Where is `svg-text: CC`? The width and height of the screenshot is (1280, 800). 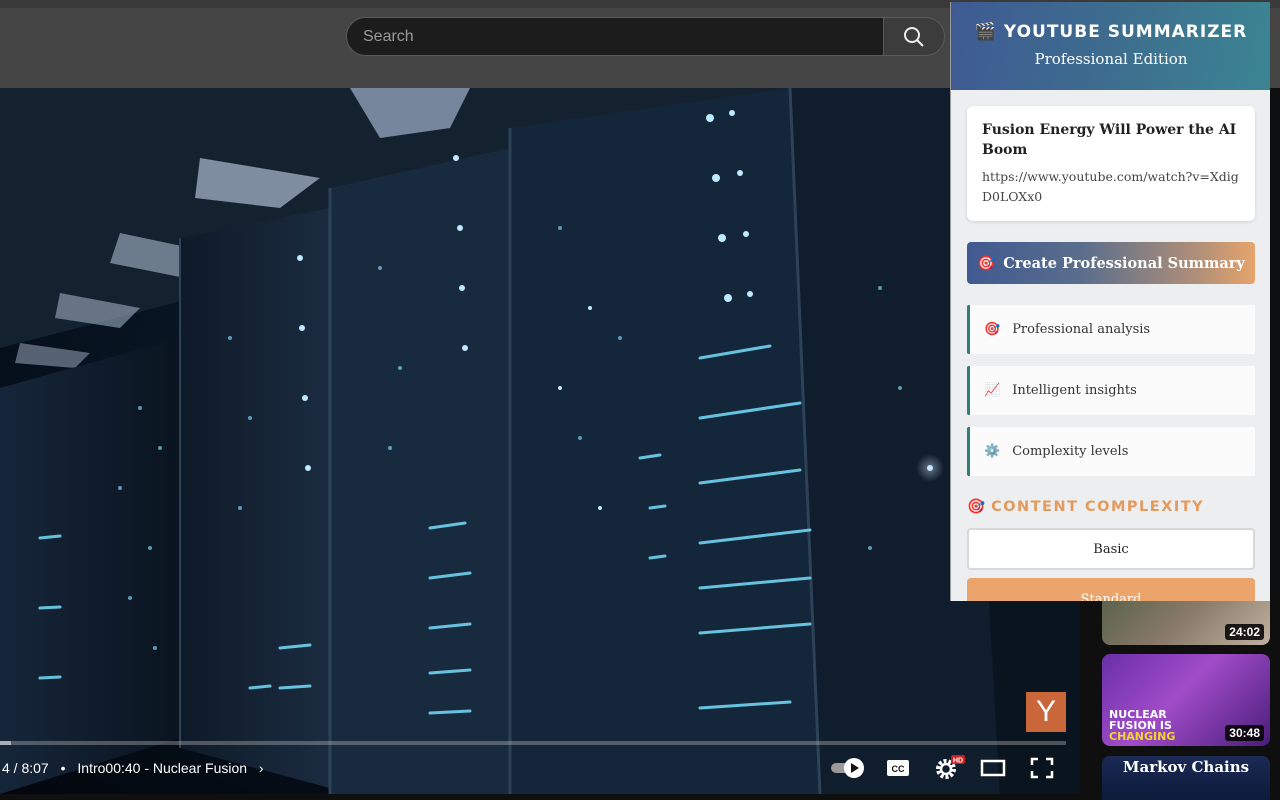 svg-text: CC is located at coordinates (898, 769).